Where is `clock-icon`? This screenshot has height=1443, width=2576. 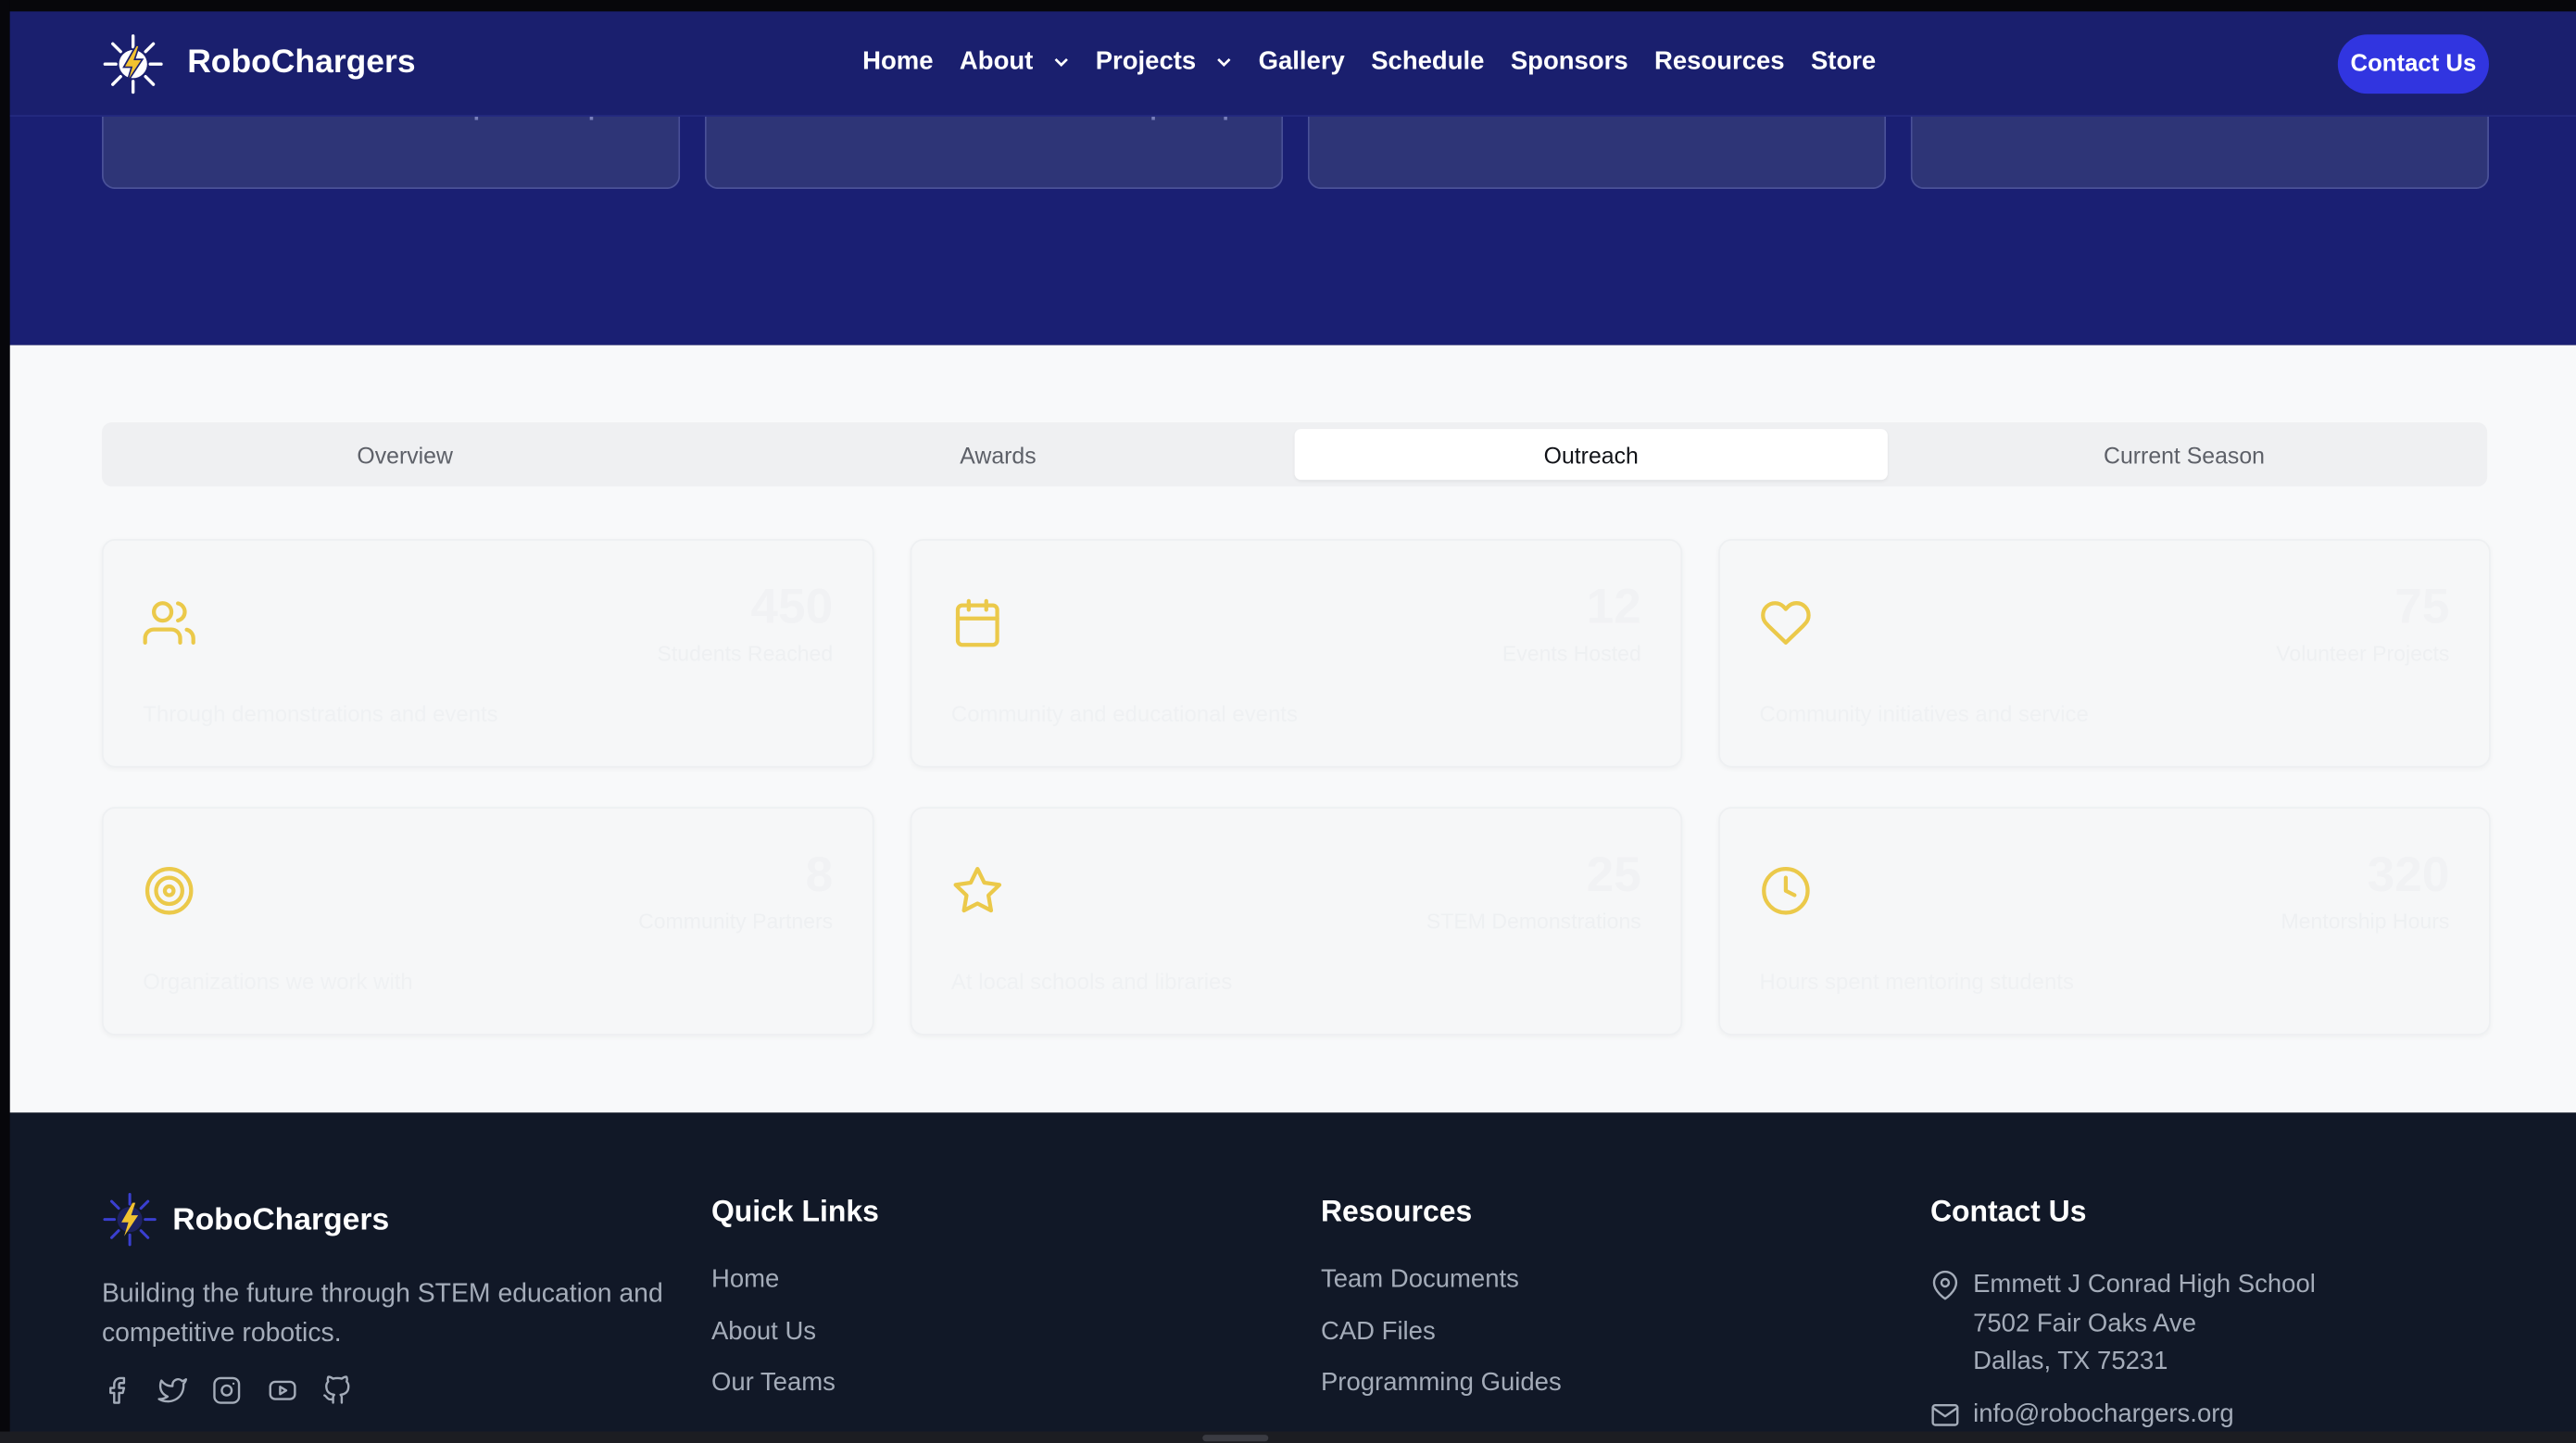
clock-icon is located at coordinates (1786, 890).